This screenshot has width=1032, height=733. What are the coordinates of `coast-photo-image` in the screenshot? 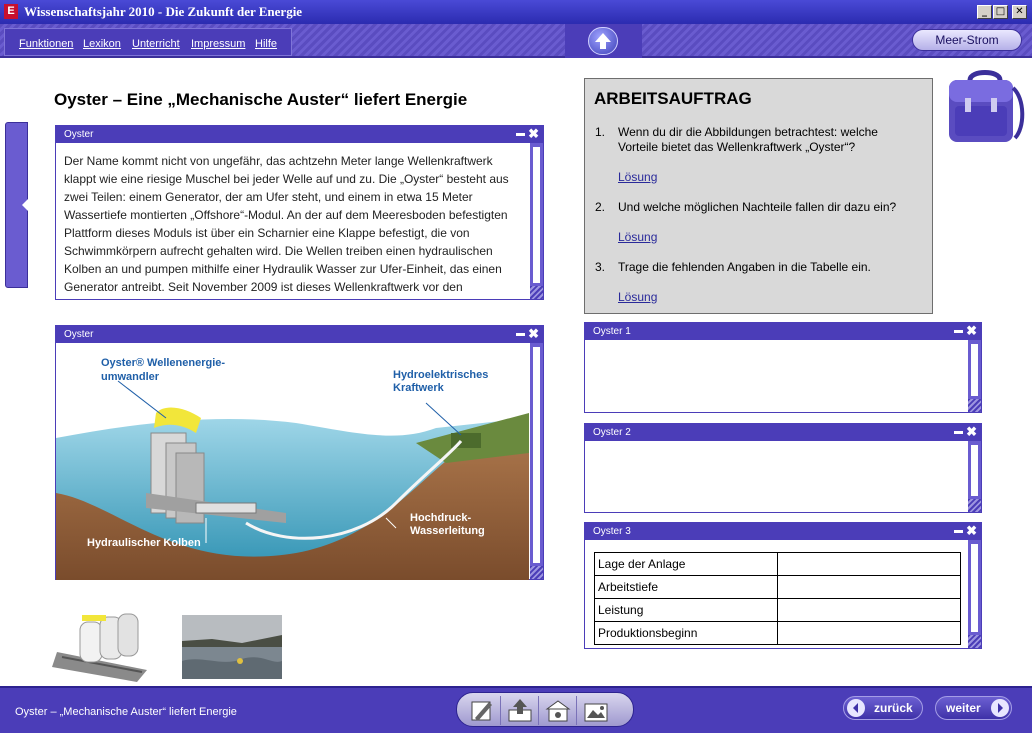 It's located at (232, 647).